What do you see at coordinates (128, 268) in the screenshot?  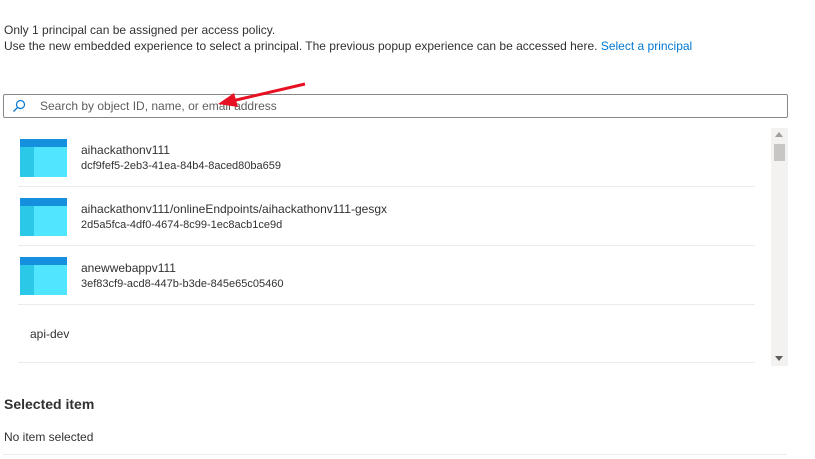 I see `item-name: anewwebappv111` at bounding box center [128, 268].